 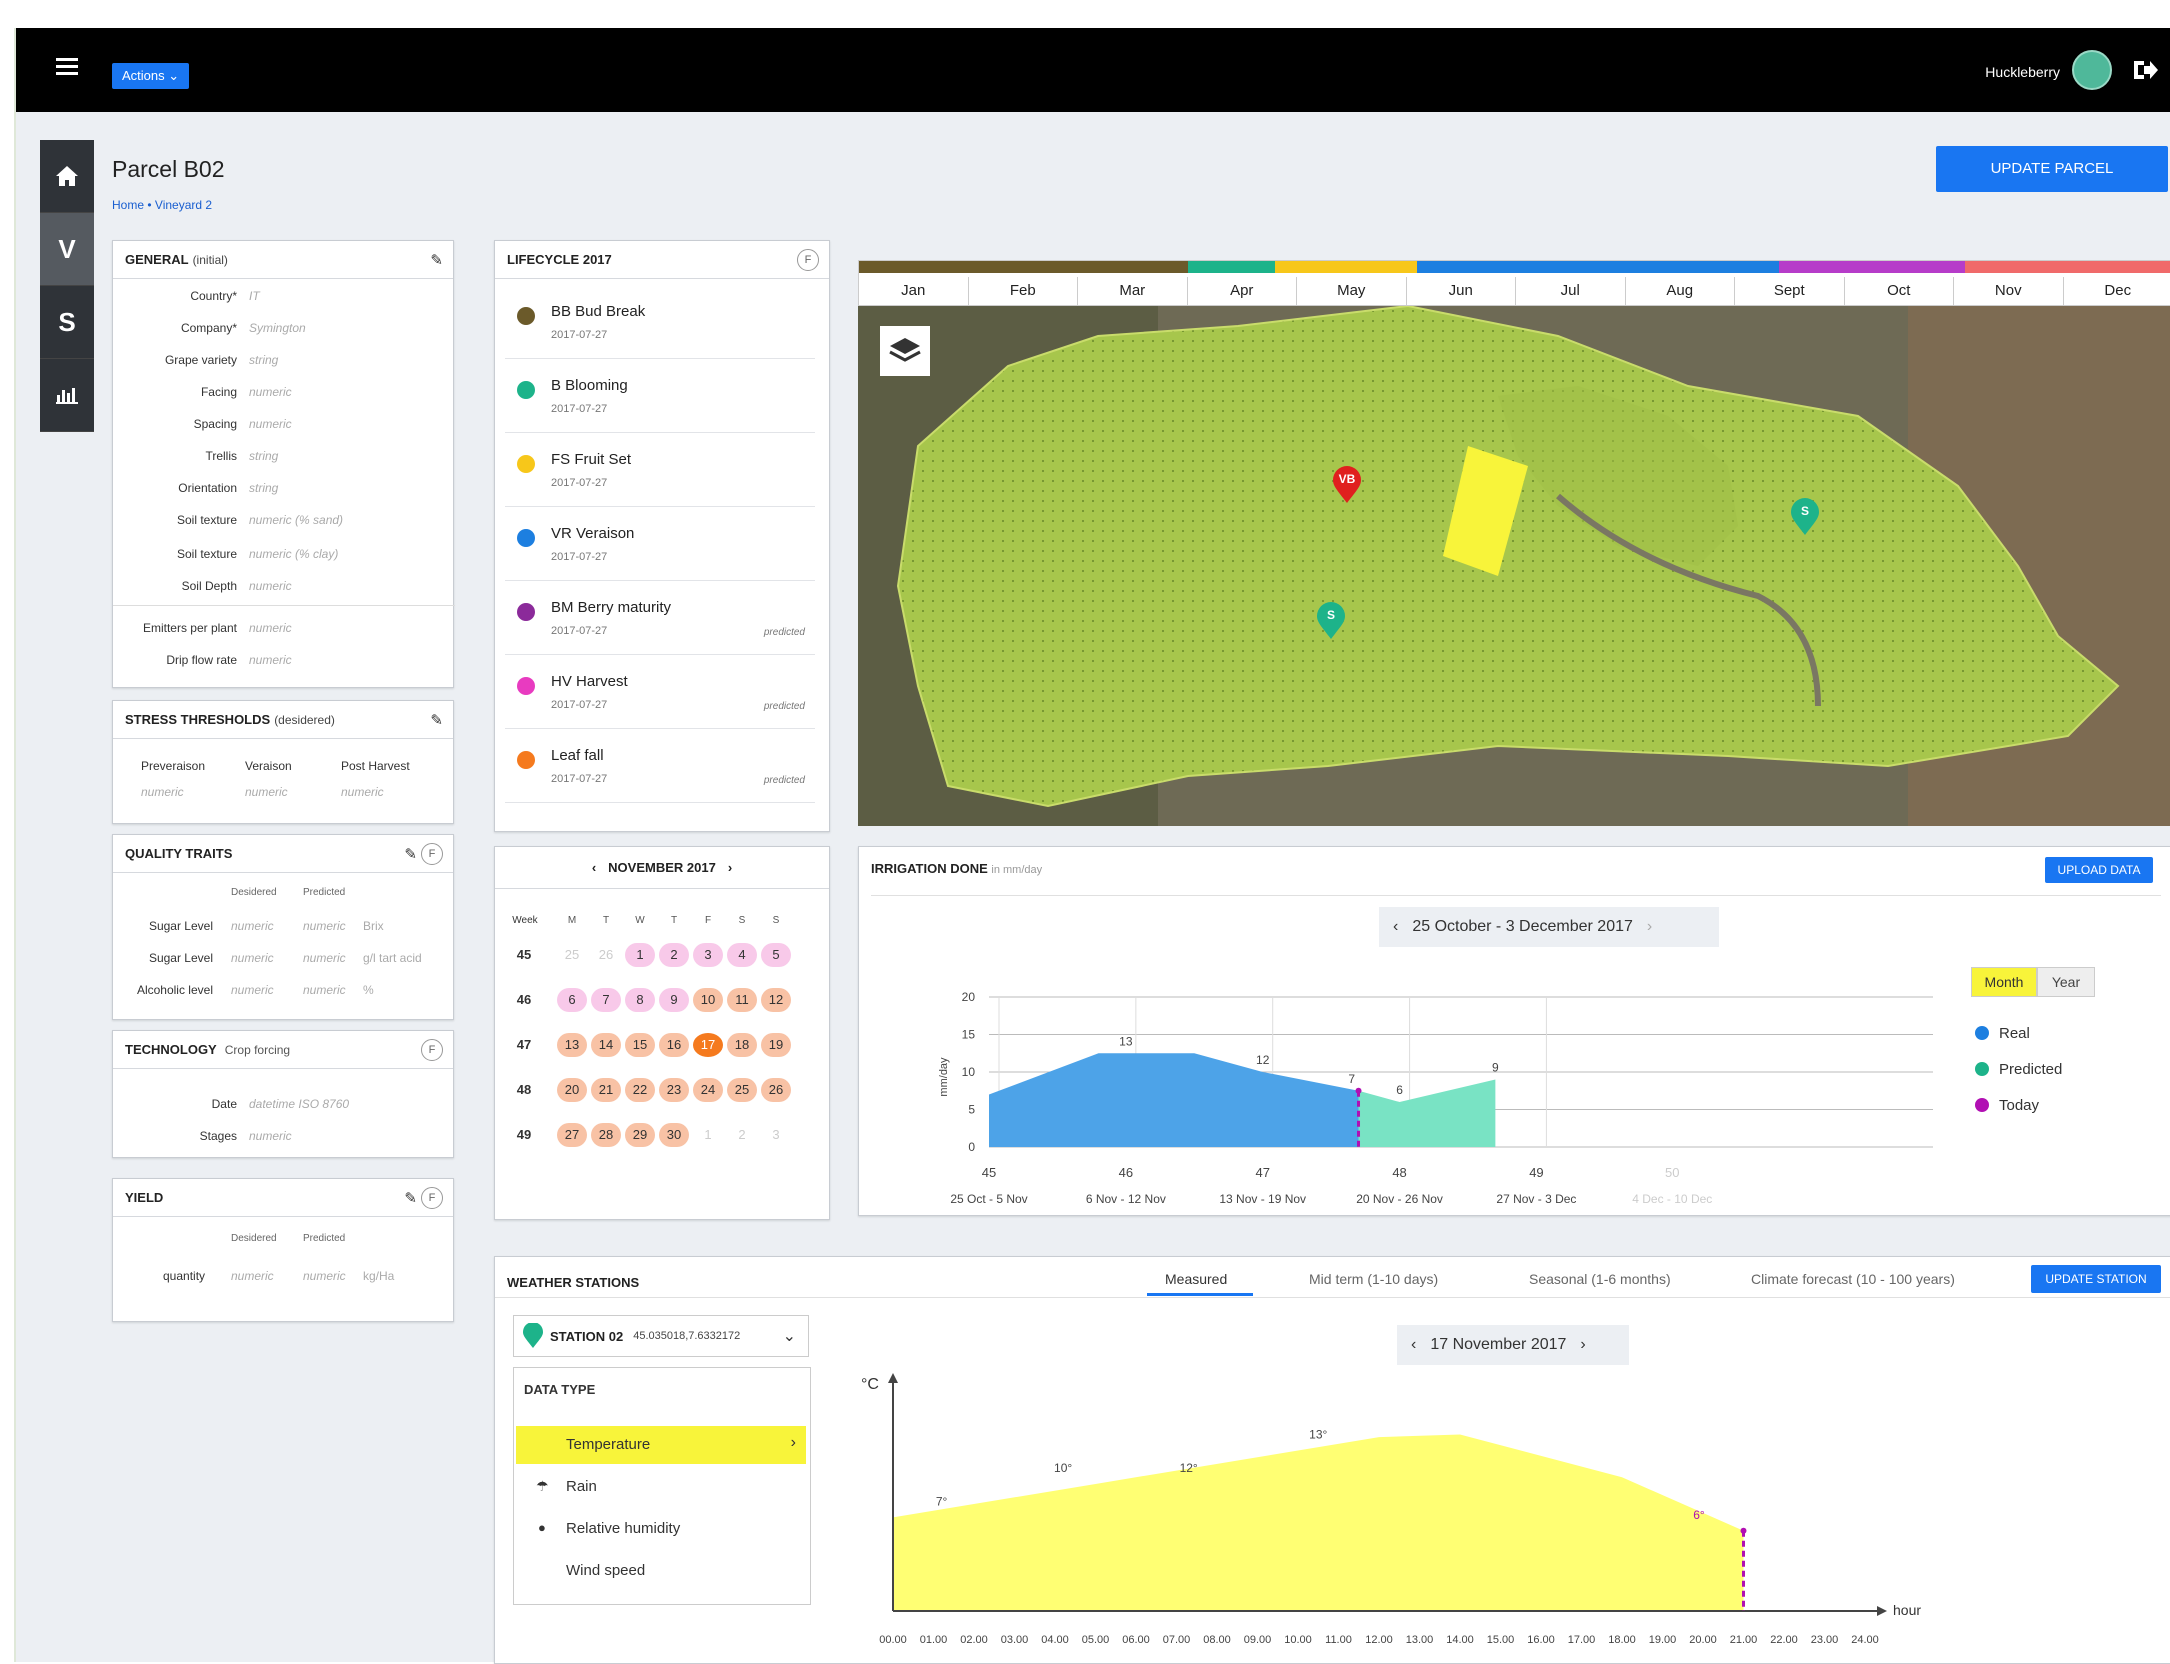 What do you see at coordinates (257, 1050) in the screenshot?
I see `technology-value: Crop forcing` at bounding box center [257, 1050].